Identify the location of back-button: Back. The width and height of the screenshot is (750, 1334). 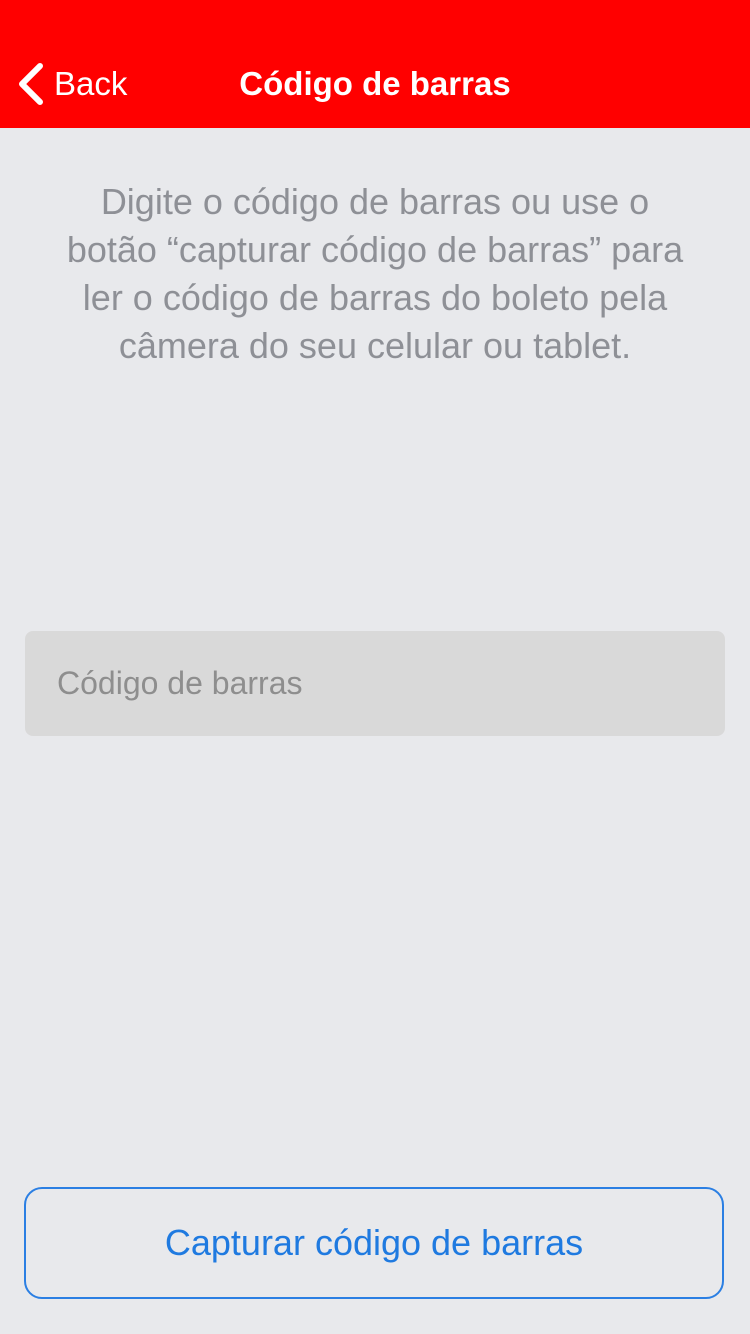
(70, 84).